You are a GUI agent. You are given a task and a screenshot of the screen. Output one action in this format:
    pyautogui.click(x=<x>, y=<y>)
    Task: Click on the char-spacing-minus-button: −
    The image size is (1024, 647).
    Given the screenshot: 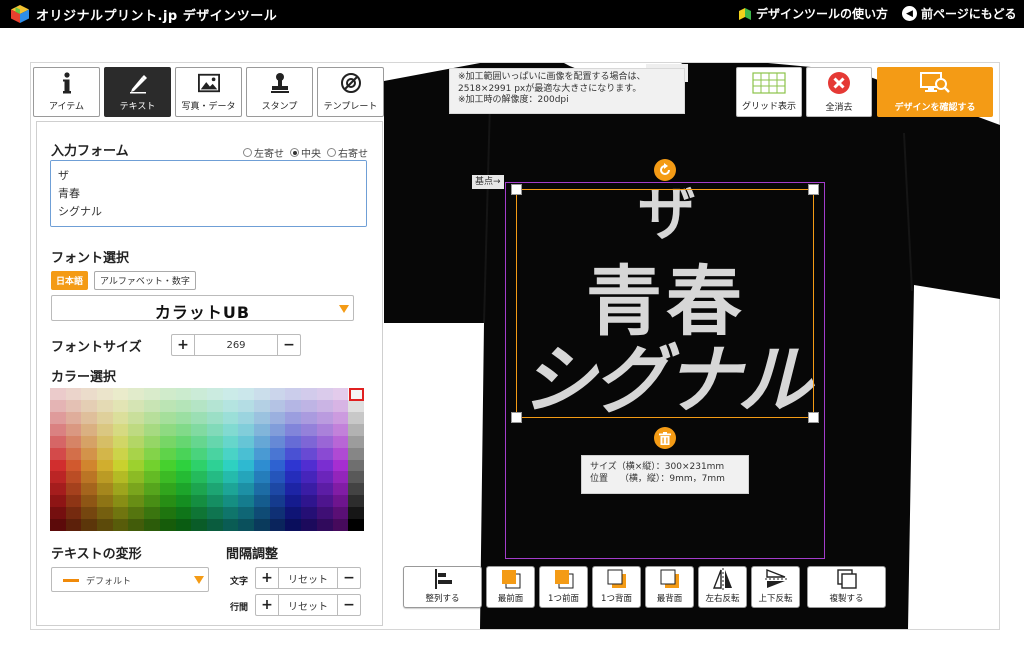 What is the action you would take?
    pyautogui.click(x=349, y=578)
    